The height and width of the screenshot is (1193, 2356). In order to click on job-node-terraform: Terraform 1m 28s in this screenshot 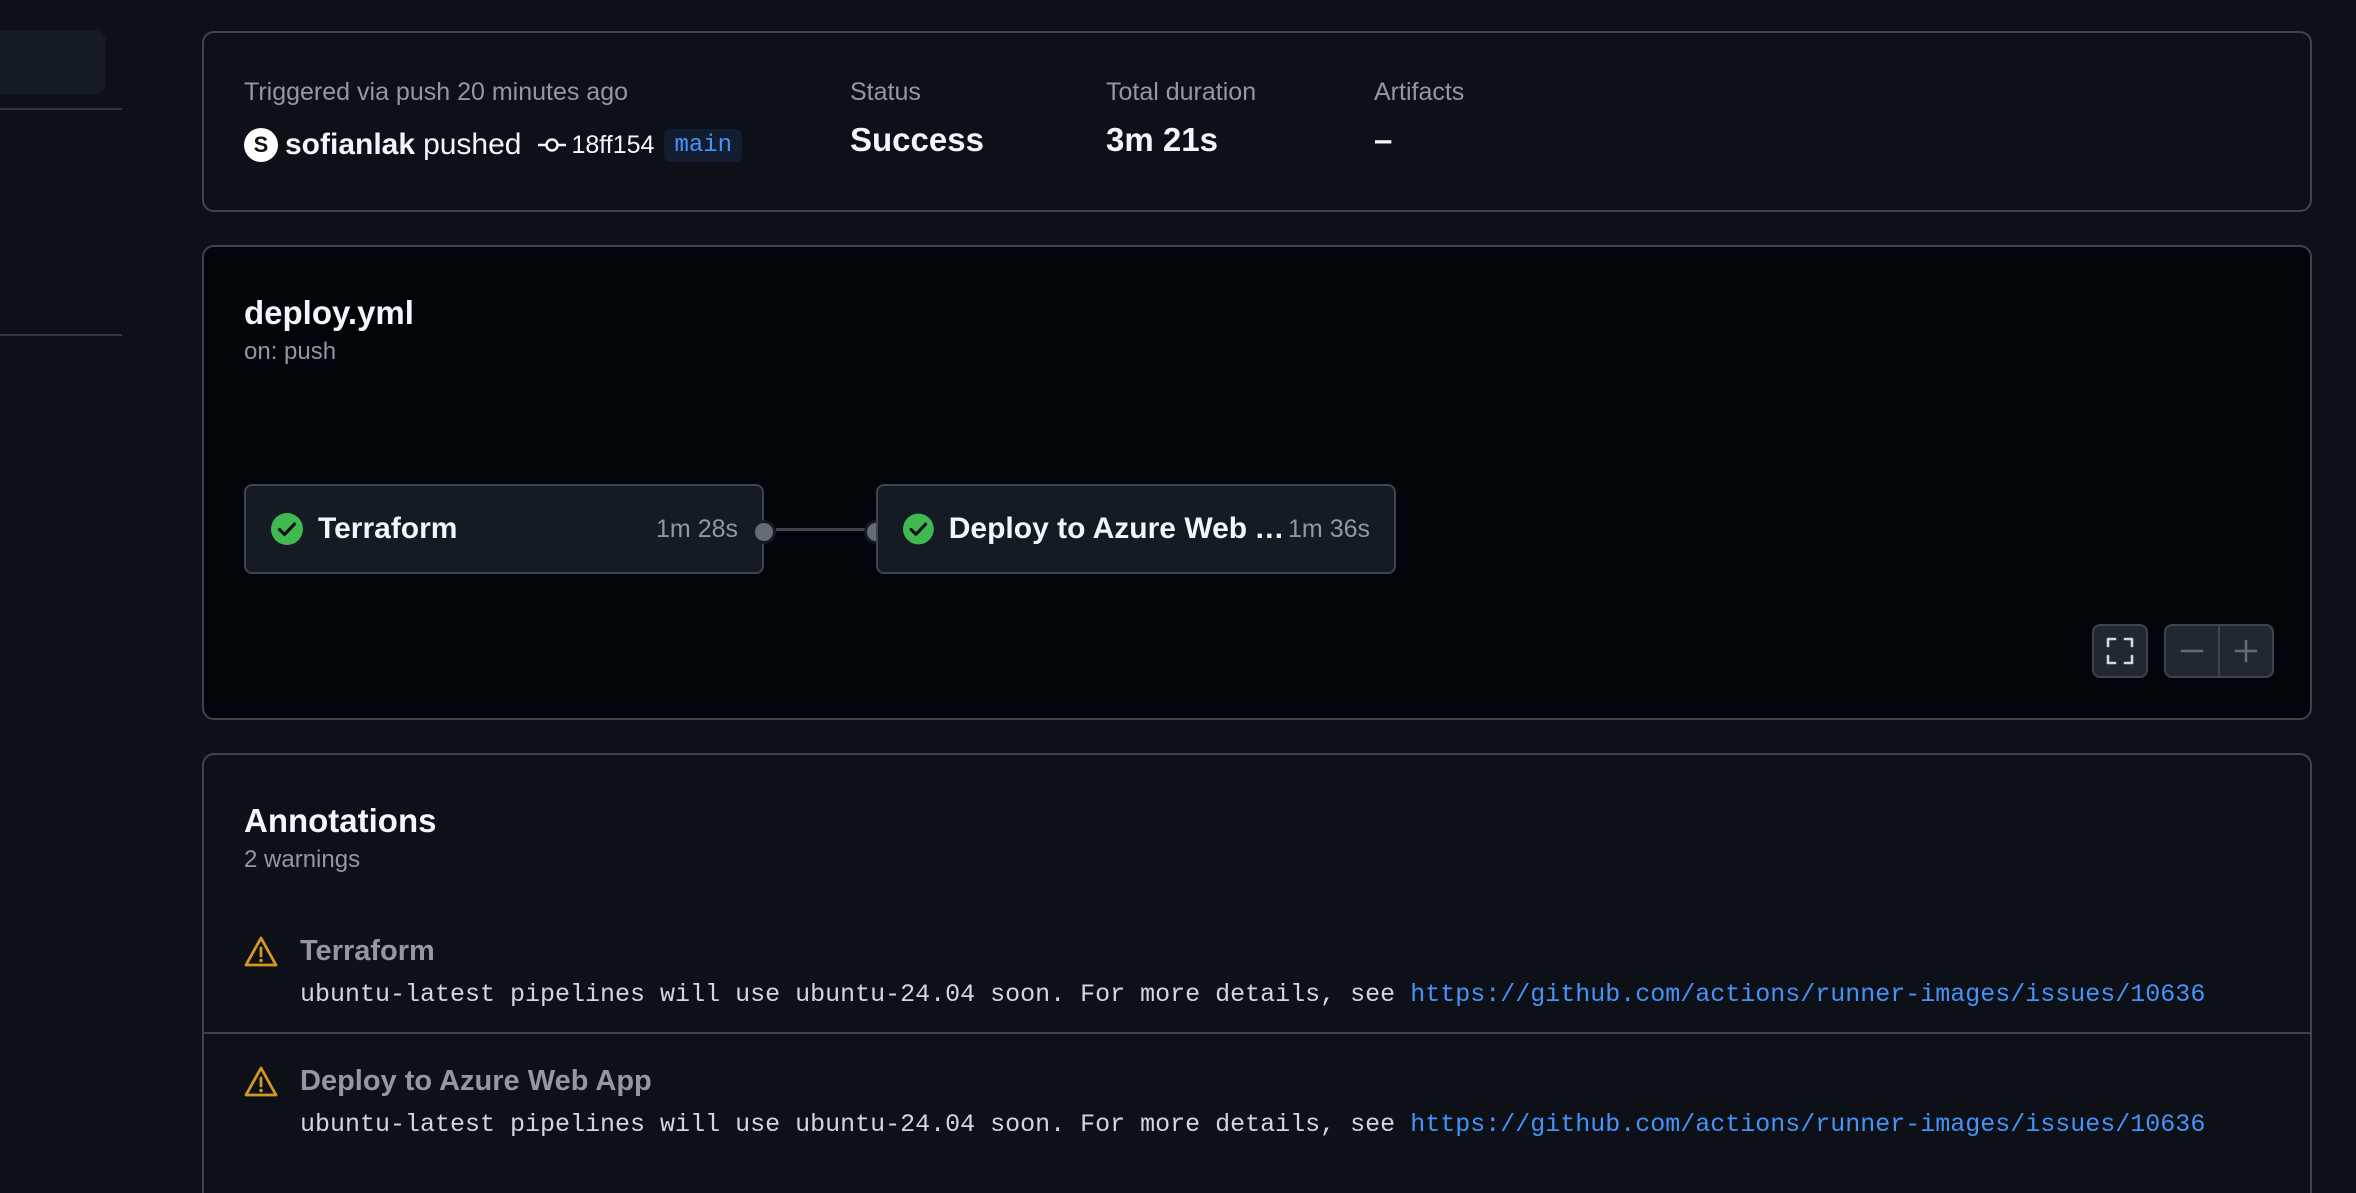, I will do `click(504, 529)`.